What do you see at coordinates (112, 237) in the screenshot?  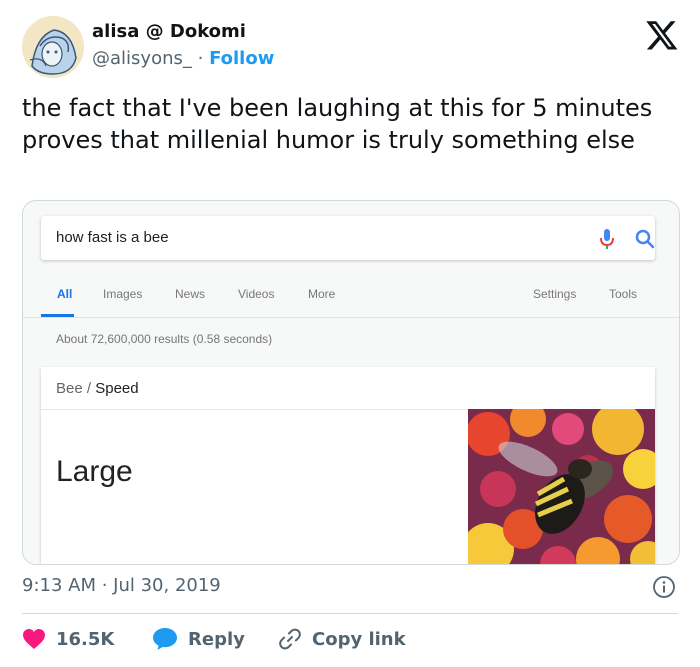 I see `search-query: how fast is a bee` at bounding box center [112, 237].